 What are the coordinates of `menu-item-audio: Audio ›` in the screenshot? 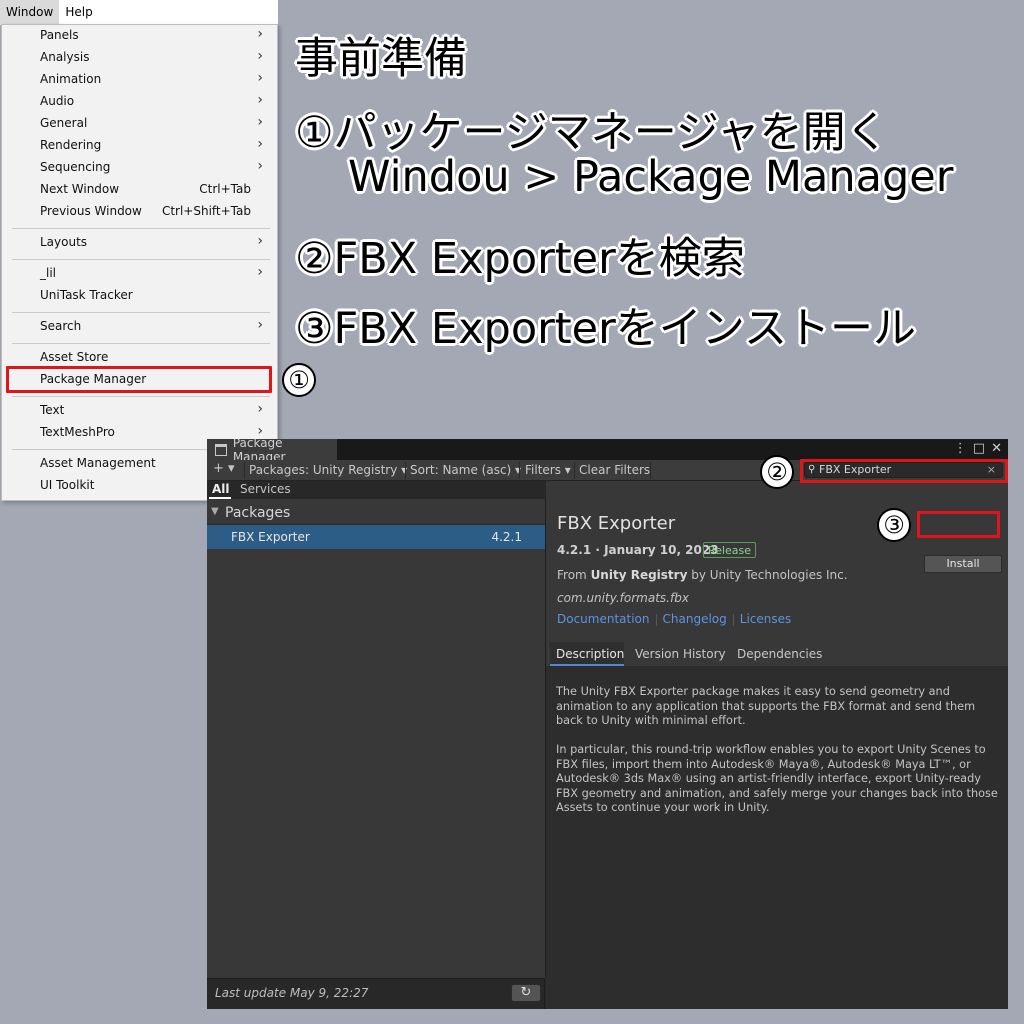 It's located at (139, 102).